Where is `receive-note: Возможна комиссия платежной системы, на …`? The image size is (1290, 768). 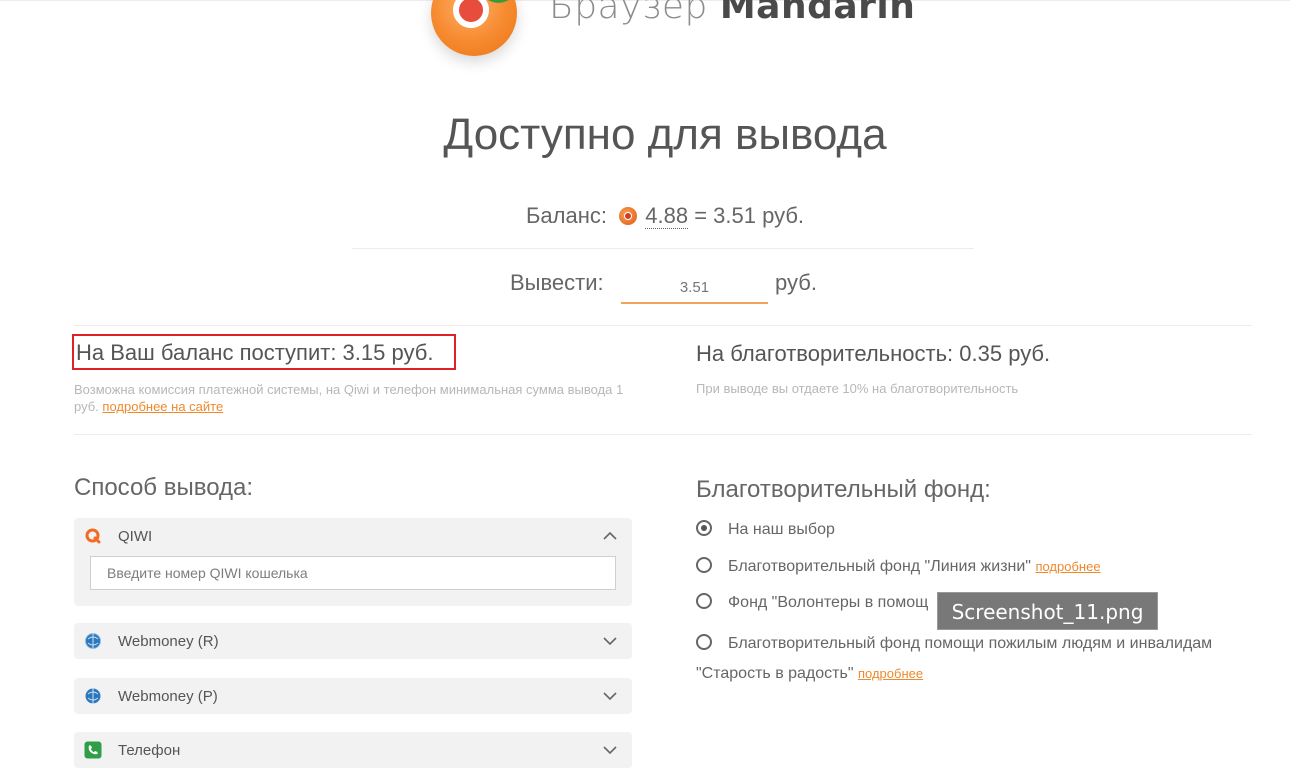 receive-note: Возможна комиссия платежной системы, на … is located at coordinates (354, 398).